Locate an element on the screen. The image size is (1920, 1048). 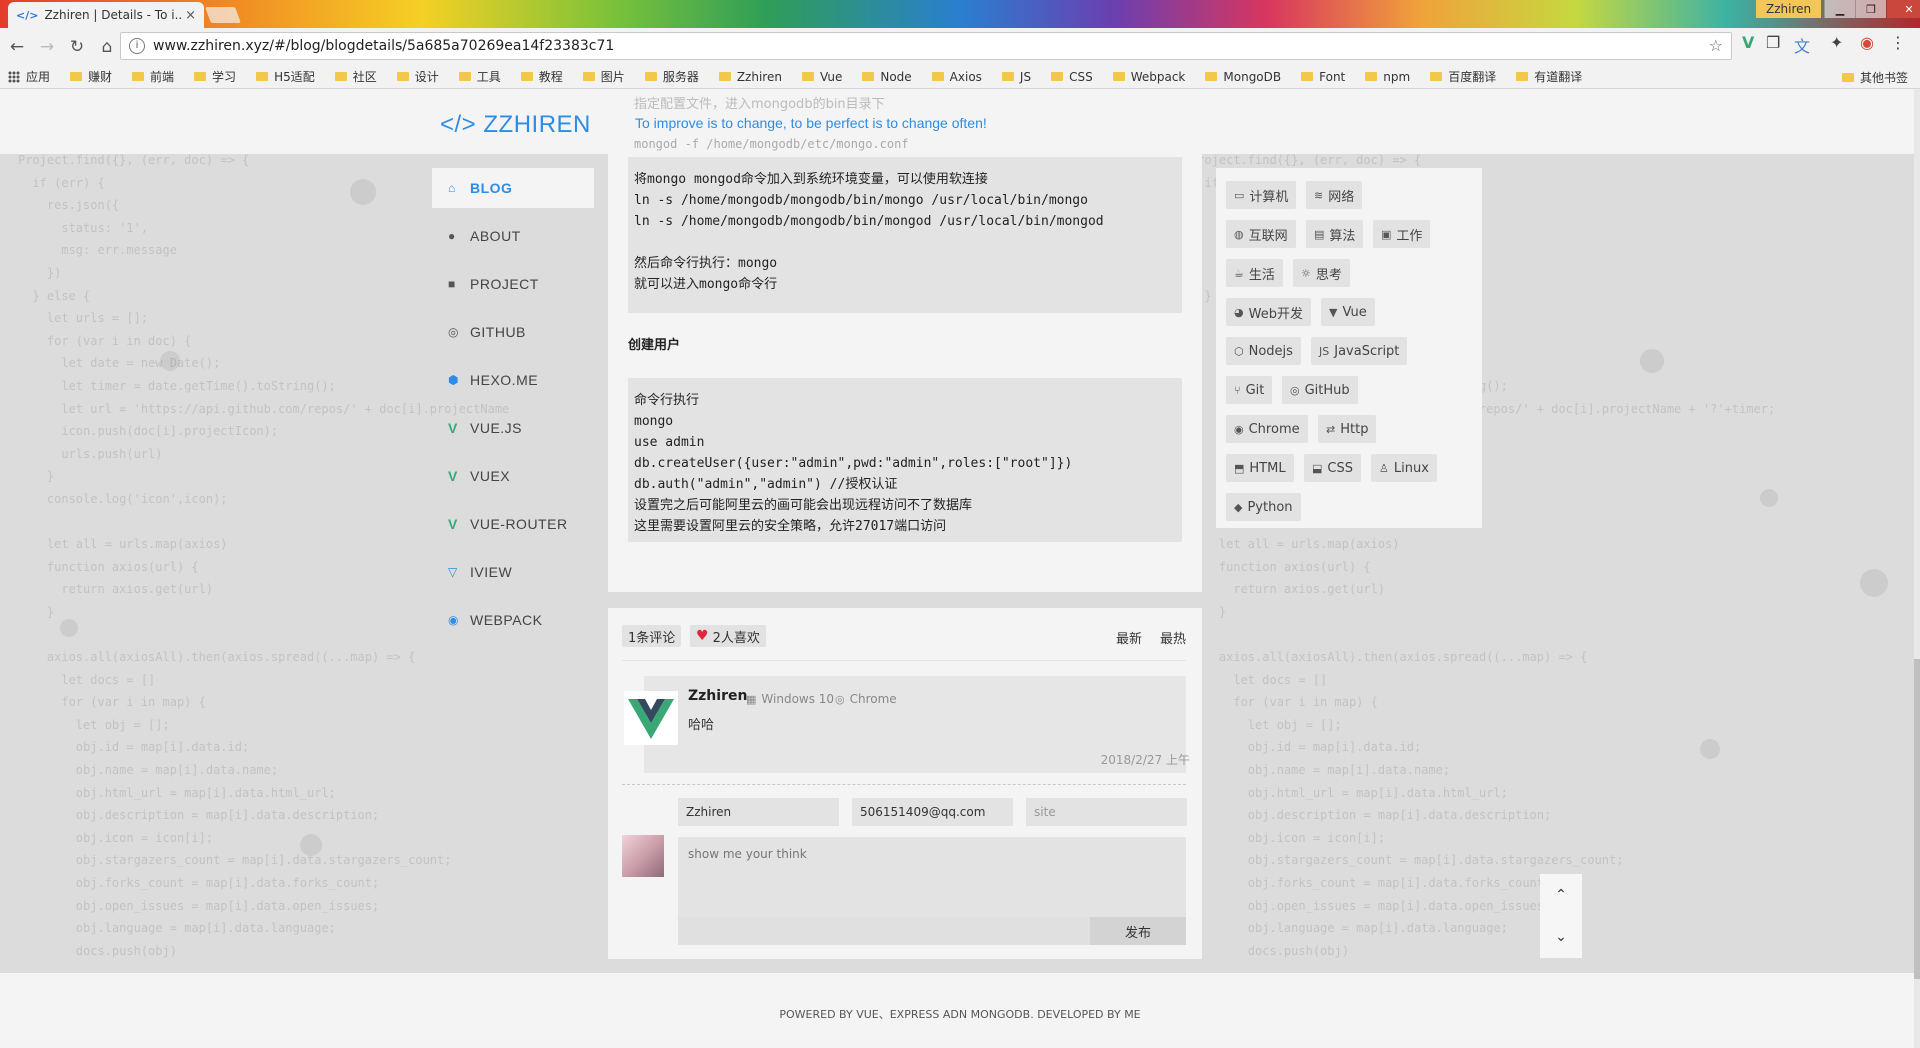
minimize-icon: ▁ is located at coordinates (1839, 9).